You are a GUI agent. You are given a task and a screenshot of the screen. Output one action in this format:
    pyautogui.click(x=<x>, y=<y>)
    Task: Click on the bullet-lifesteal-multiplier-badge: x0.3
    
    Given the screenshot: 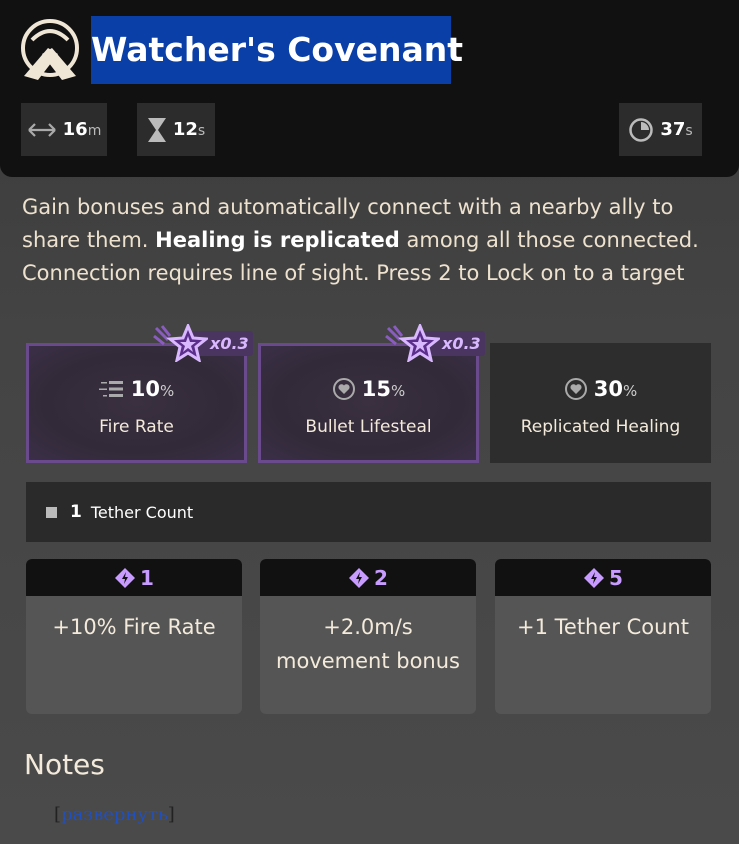 What is the action you would take?
    pyautogui.click(x=434, y=343)
    